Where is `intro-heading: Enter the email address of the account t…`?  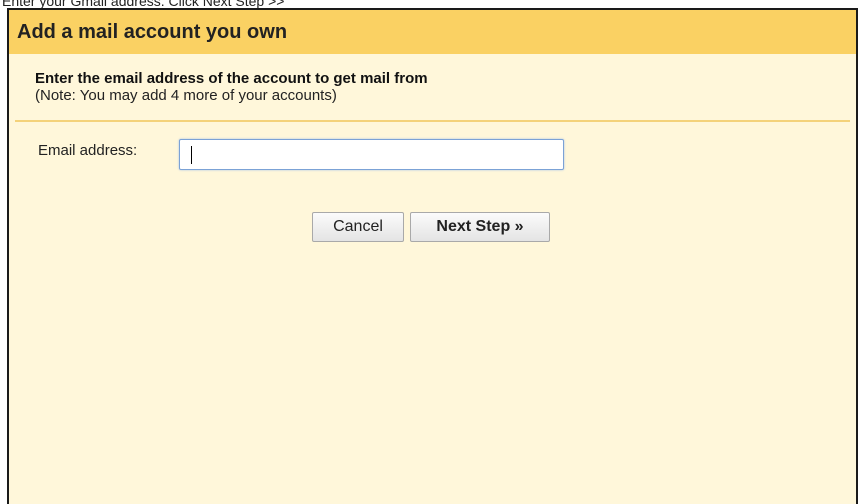 intro-heading: Enter the email address of the account t… is located at coordinates (231, 78).